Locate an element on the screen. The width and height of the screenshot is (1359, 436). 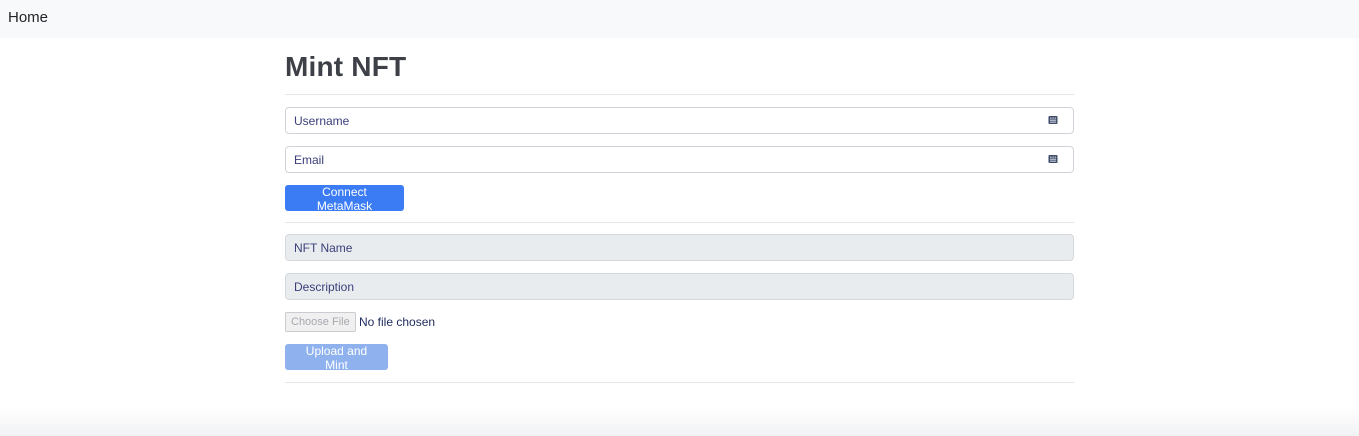
upload-and-mint-button: Upload and Mint is located at coordinates (336, 358).